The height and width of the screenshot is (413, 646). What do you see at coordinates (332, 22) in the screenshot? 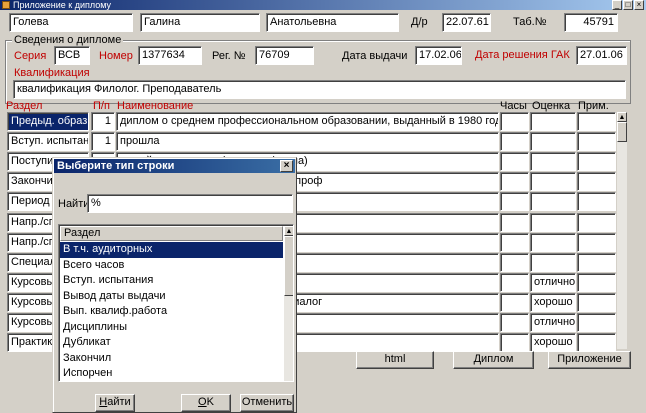
I see `patronymic-field: Анатольевна` at bounding box center [332, 22].